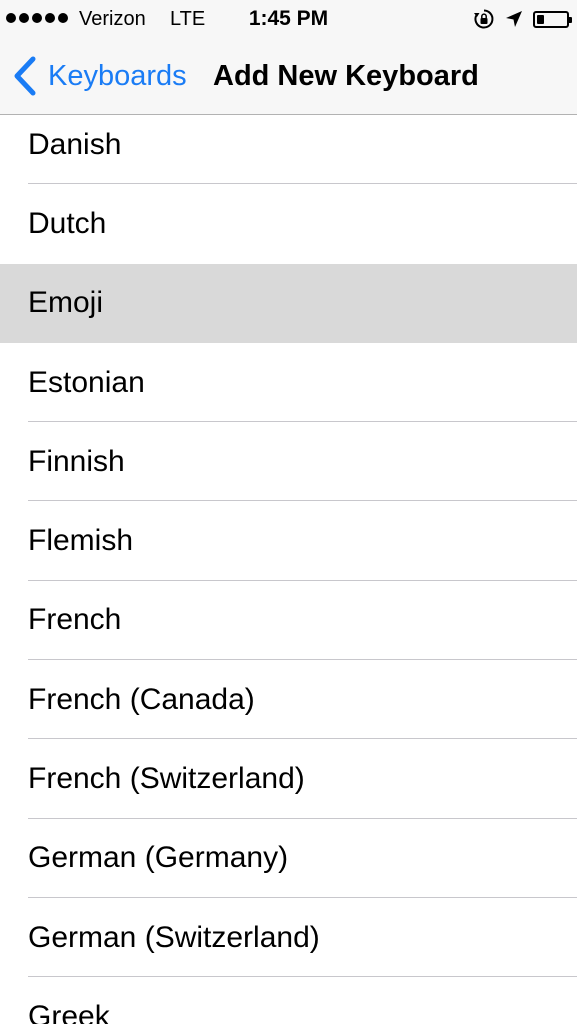  Describe the element at coordinates (75, 144) in the screenshot. I see `list-item-label: Danish` at that location.